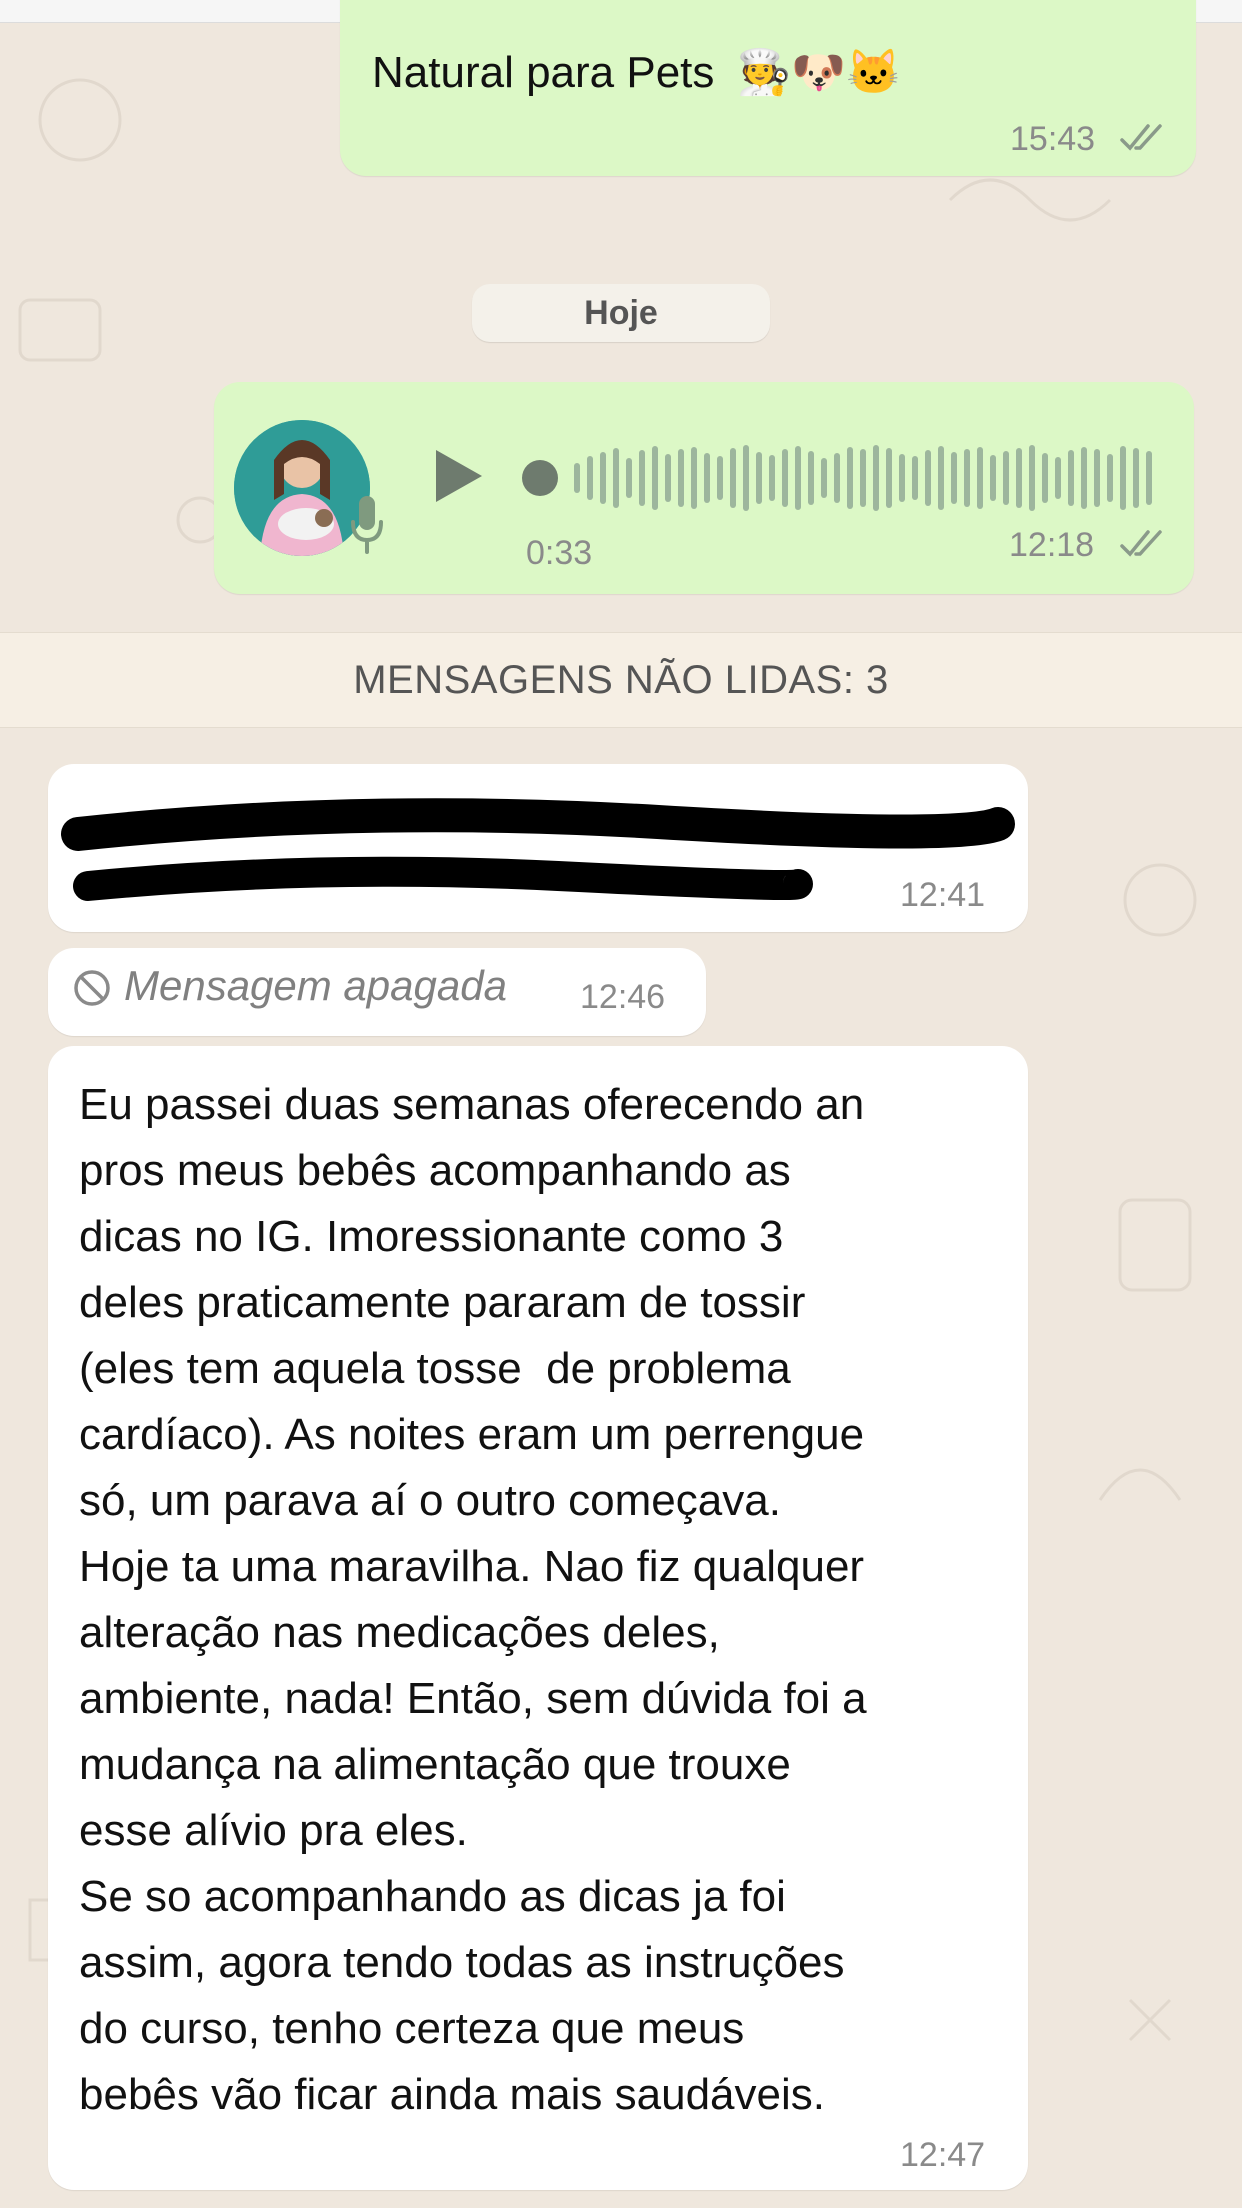  What do you see at coordinates (1053, 139) in the screenshot?
I see `message-time: 15:43` at bounding box center [1053, 139].